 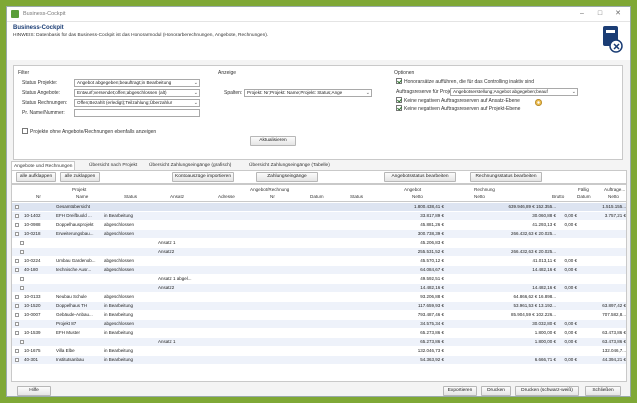 I want to click on col-datum: Datum, so click(x=317, y=196).